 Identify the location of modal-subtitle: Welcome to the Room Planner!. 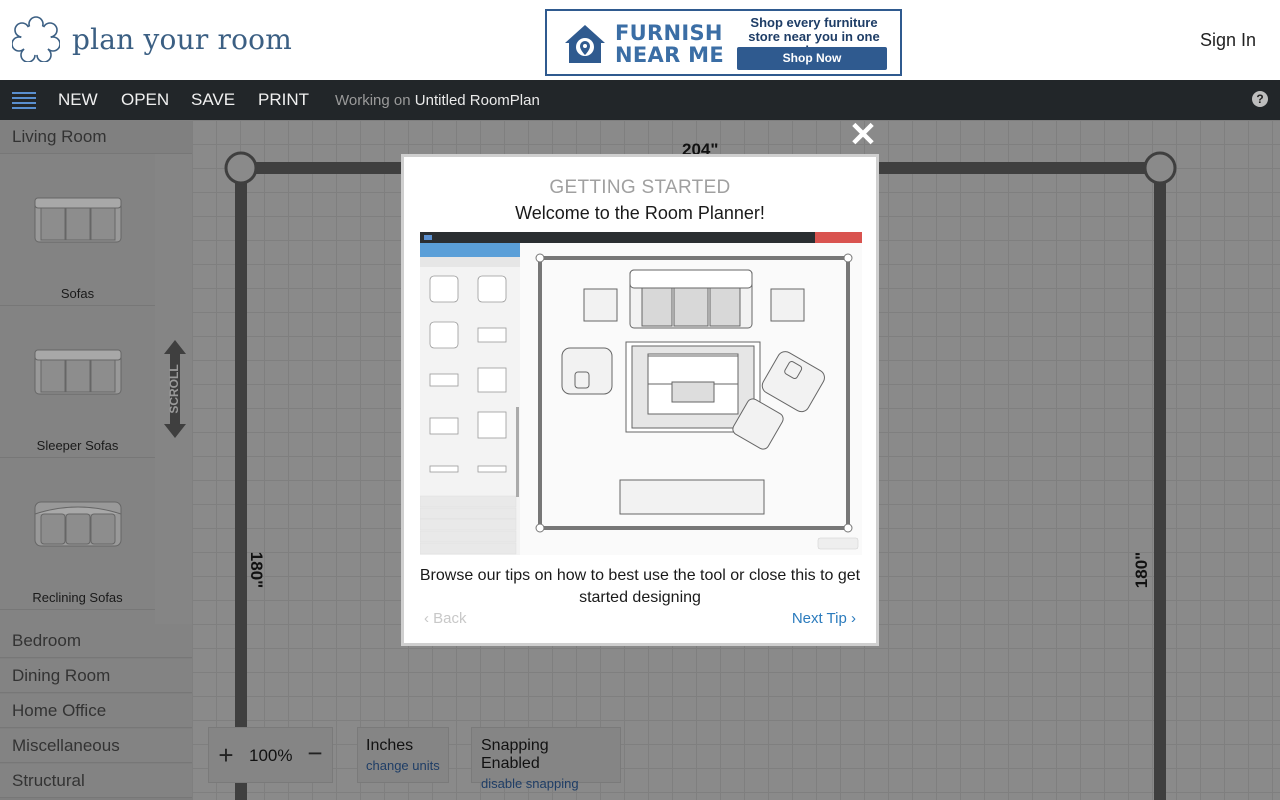
(640, 213).